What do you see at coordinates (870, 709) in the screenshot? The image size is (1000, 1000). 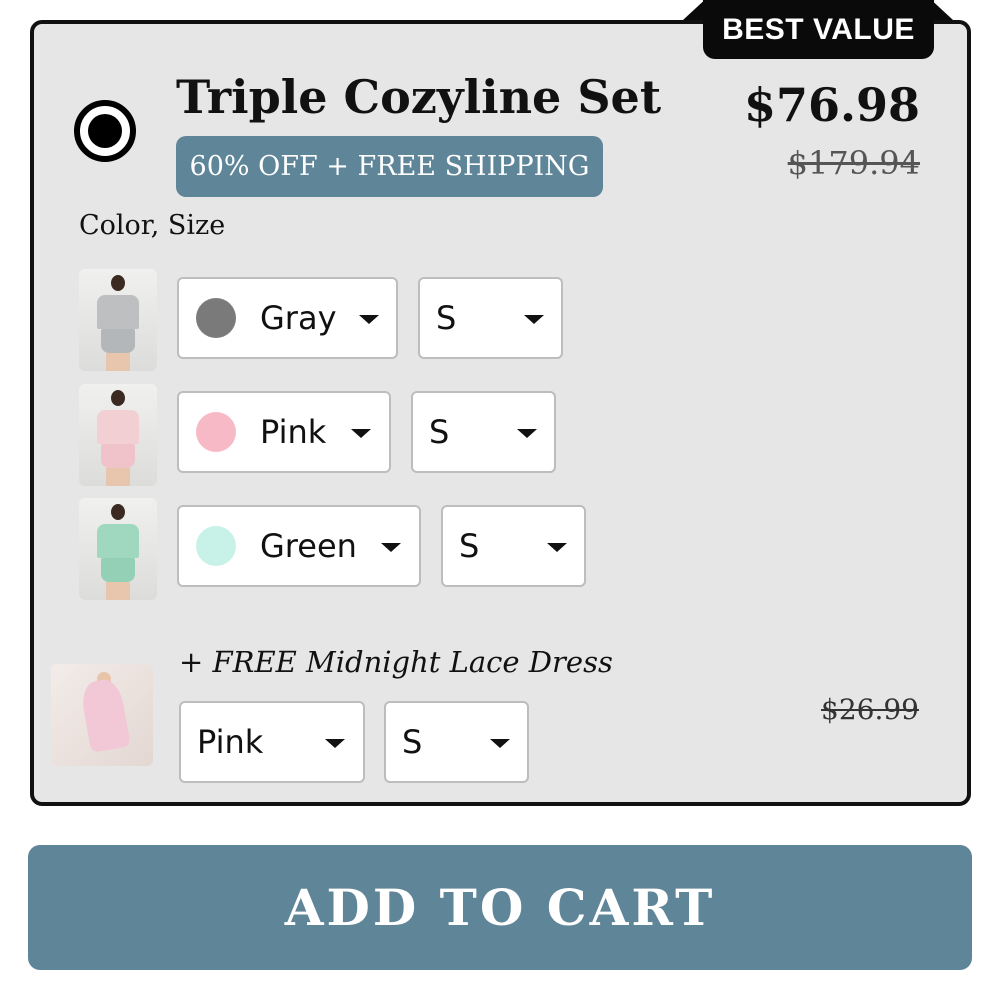 I see `free-gift-original-price: $26.99` at bounding box center [870, 709].